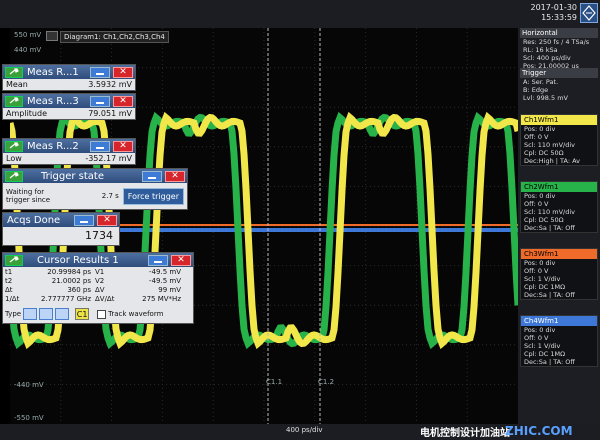  Describe the element at coordinates (69, 84) in the screenshot. I see `meas-row: Mean 3.5932 mV` at that location.